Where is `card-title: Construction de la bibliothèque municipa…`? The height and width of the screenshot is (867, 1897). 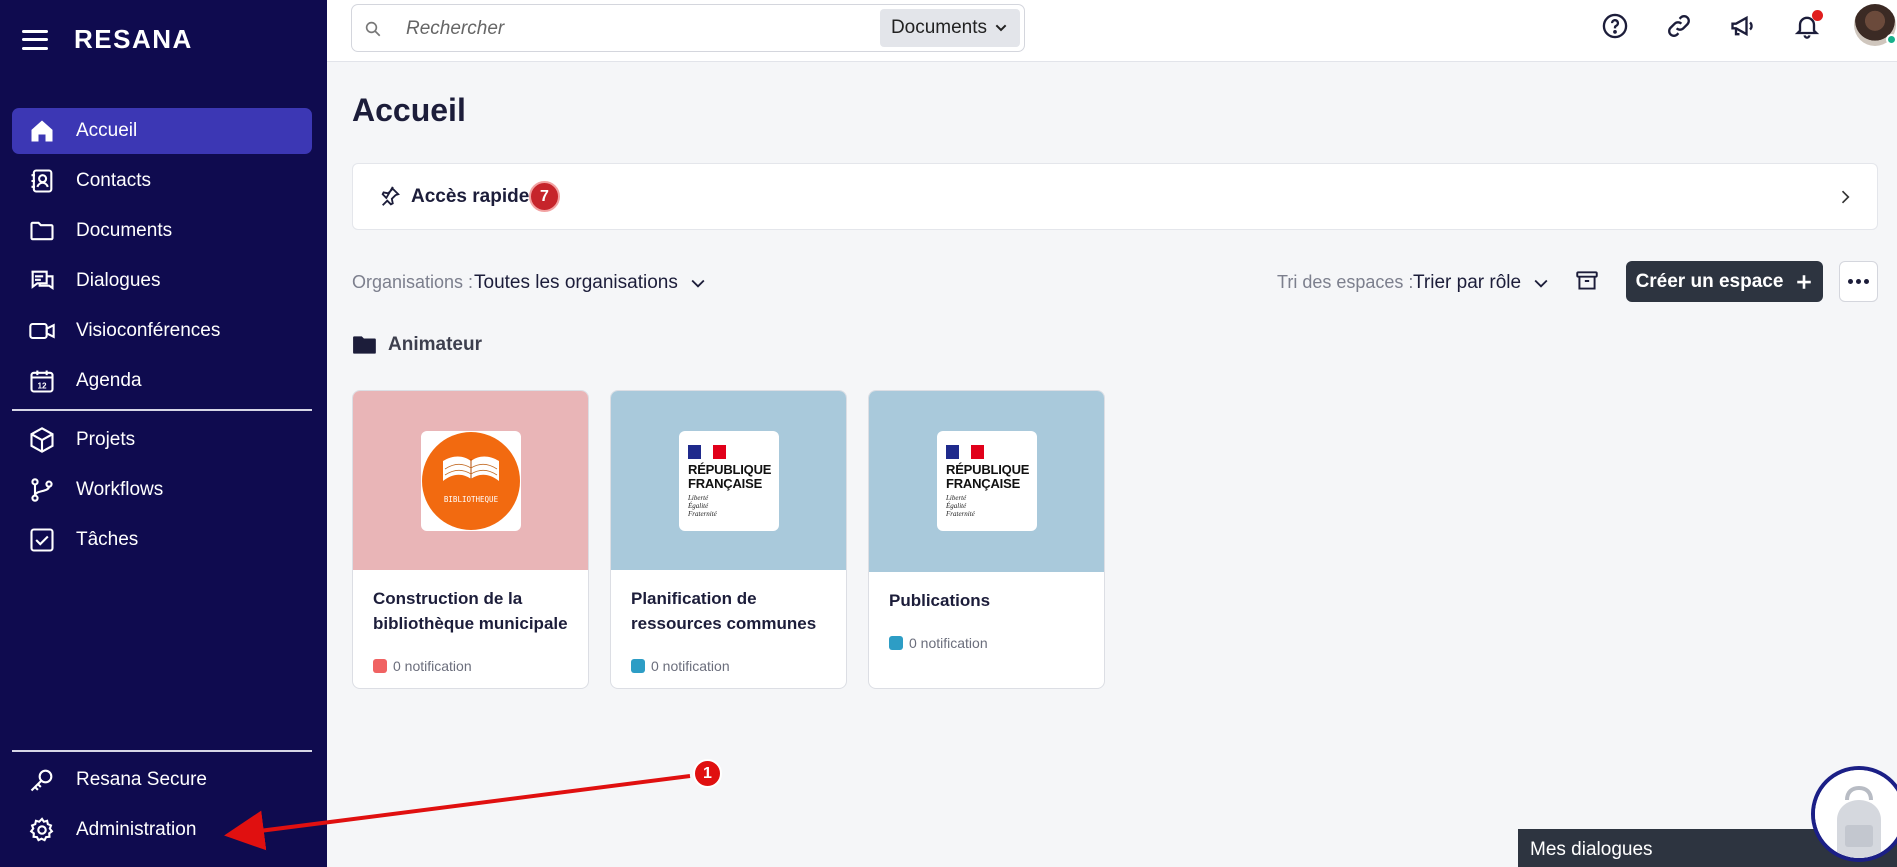 card-title: Construction de la bibliothèque municipa… is located at coordinates (470, 611).